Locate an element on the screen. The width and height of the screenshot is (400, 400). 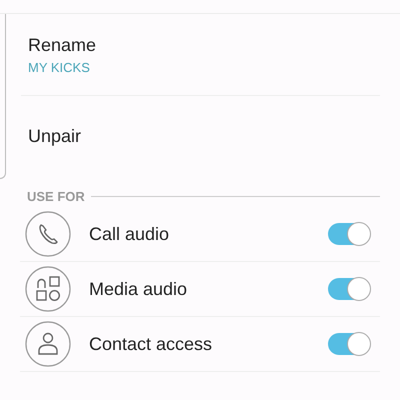
feature-label: Call audio is located at coordinates (129, 234).